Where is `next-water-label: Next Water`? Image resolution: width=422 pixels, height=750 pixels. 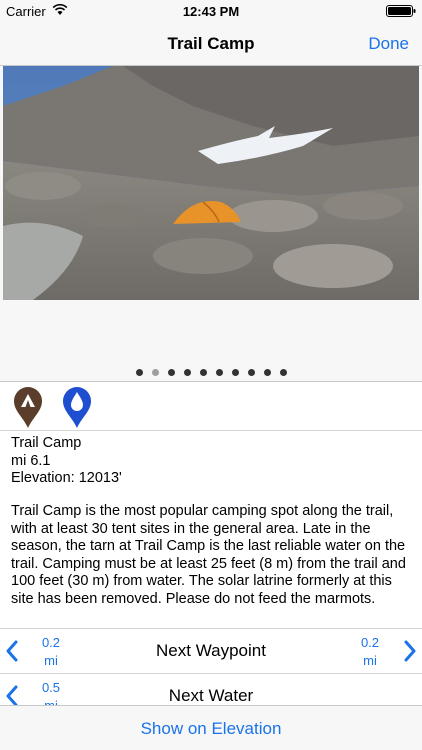 next-water-label: Next Water is located at coordinates (211, 695).